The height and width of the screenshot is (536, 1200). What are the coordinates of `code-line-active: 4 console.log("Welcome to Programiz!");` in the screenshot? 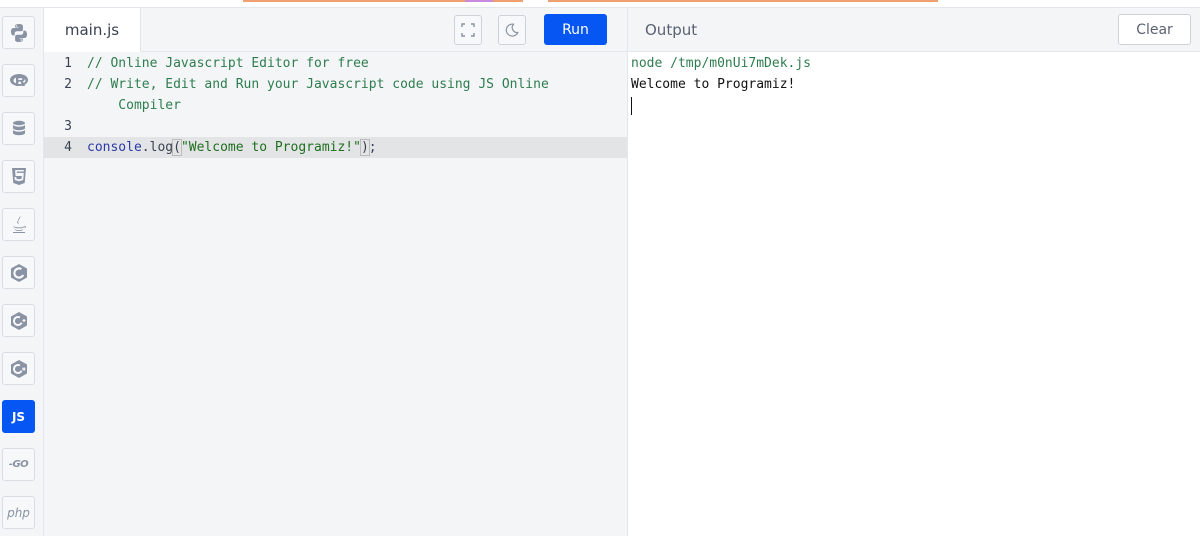 It's located at (335, 147).